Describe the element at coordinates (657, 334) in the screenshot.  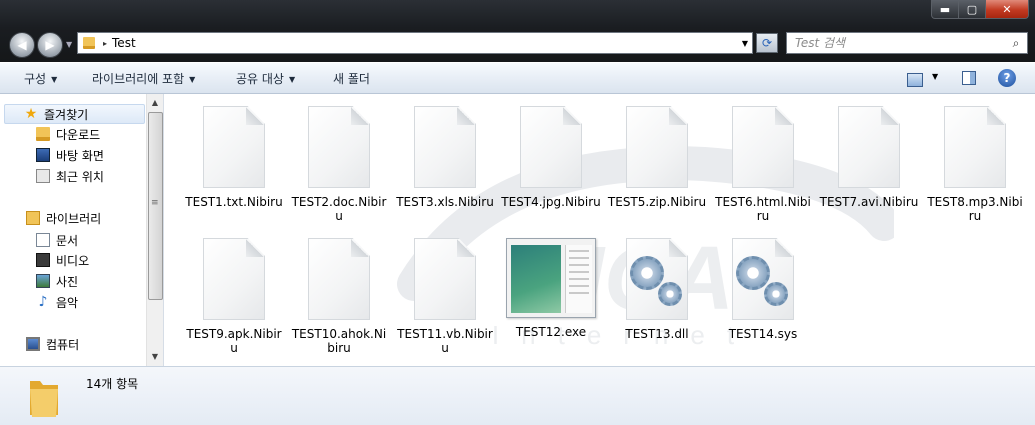
I see `file-name: TEST13.dll` at that location.